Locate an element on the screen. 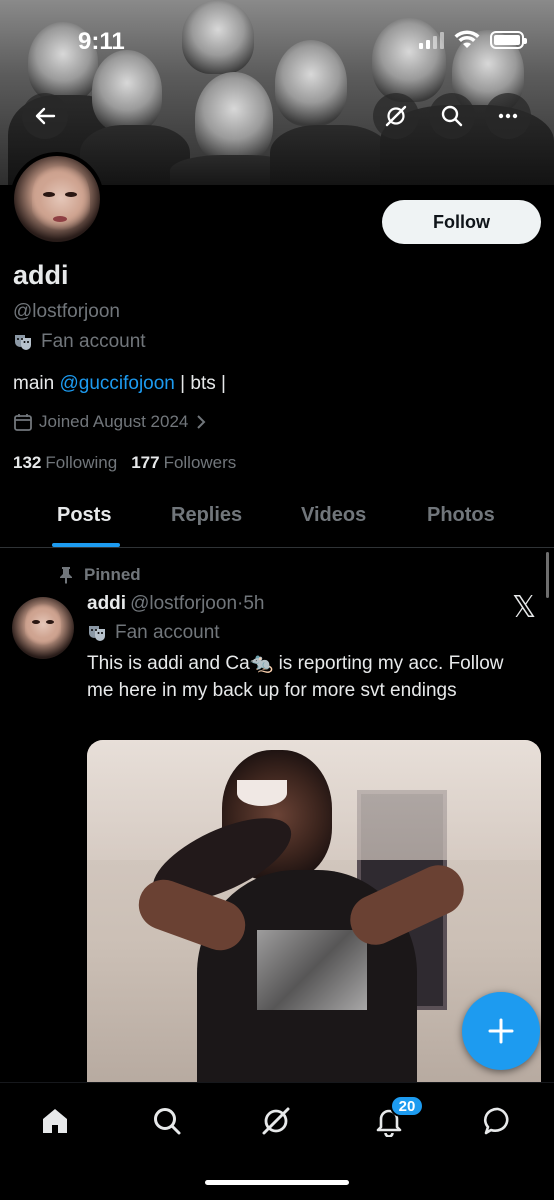 Image resolution: width=554 pixels, height=1200 pixels. calendar-icon is located at coordinates (23, 422).